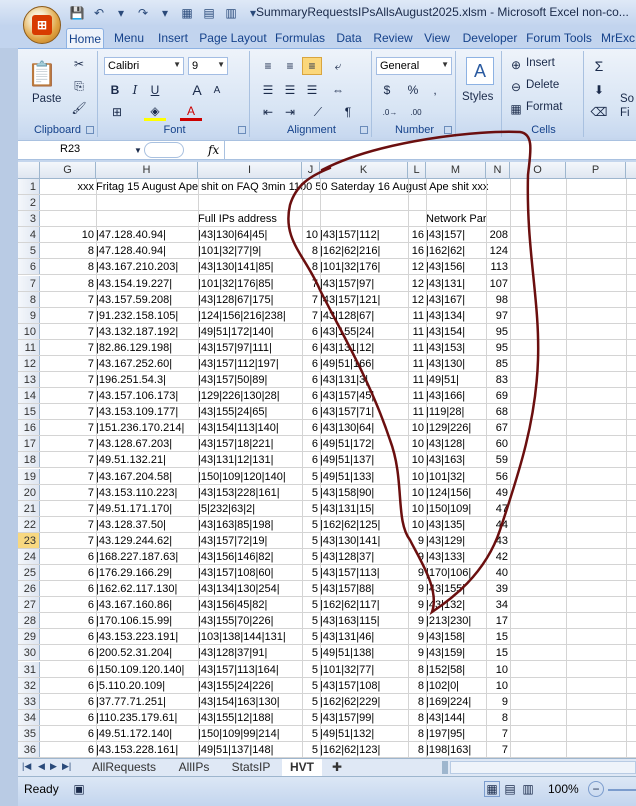 Image resolution: width=636 pixels, height=806 pixels. I want to click on prev-sheet-icon: ◀, so click(41, 766).